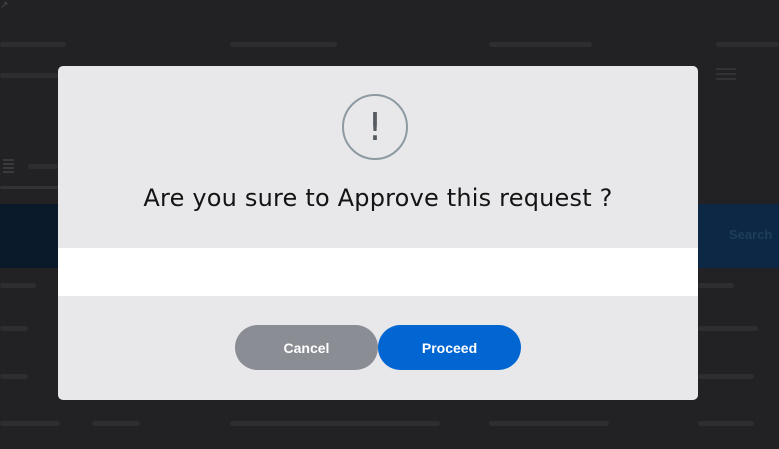 Image resolution: width=779 pixels, height=449 pixels. I want to click on exclamation-glyph: !, so click(375, 127).